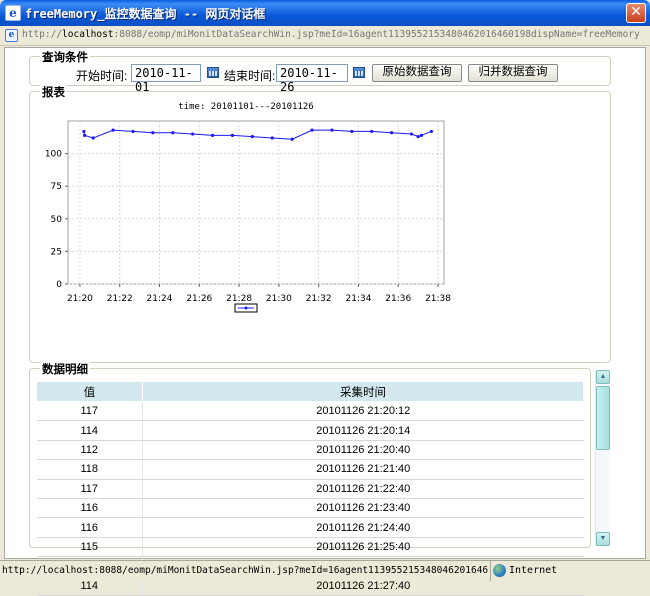  I want to click on cell-time: 20101126 21:22:40, so click(363, 489).